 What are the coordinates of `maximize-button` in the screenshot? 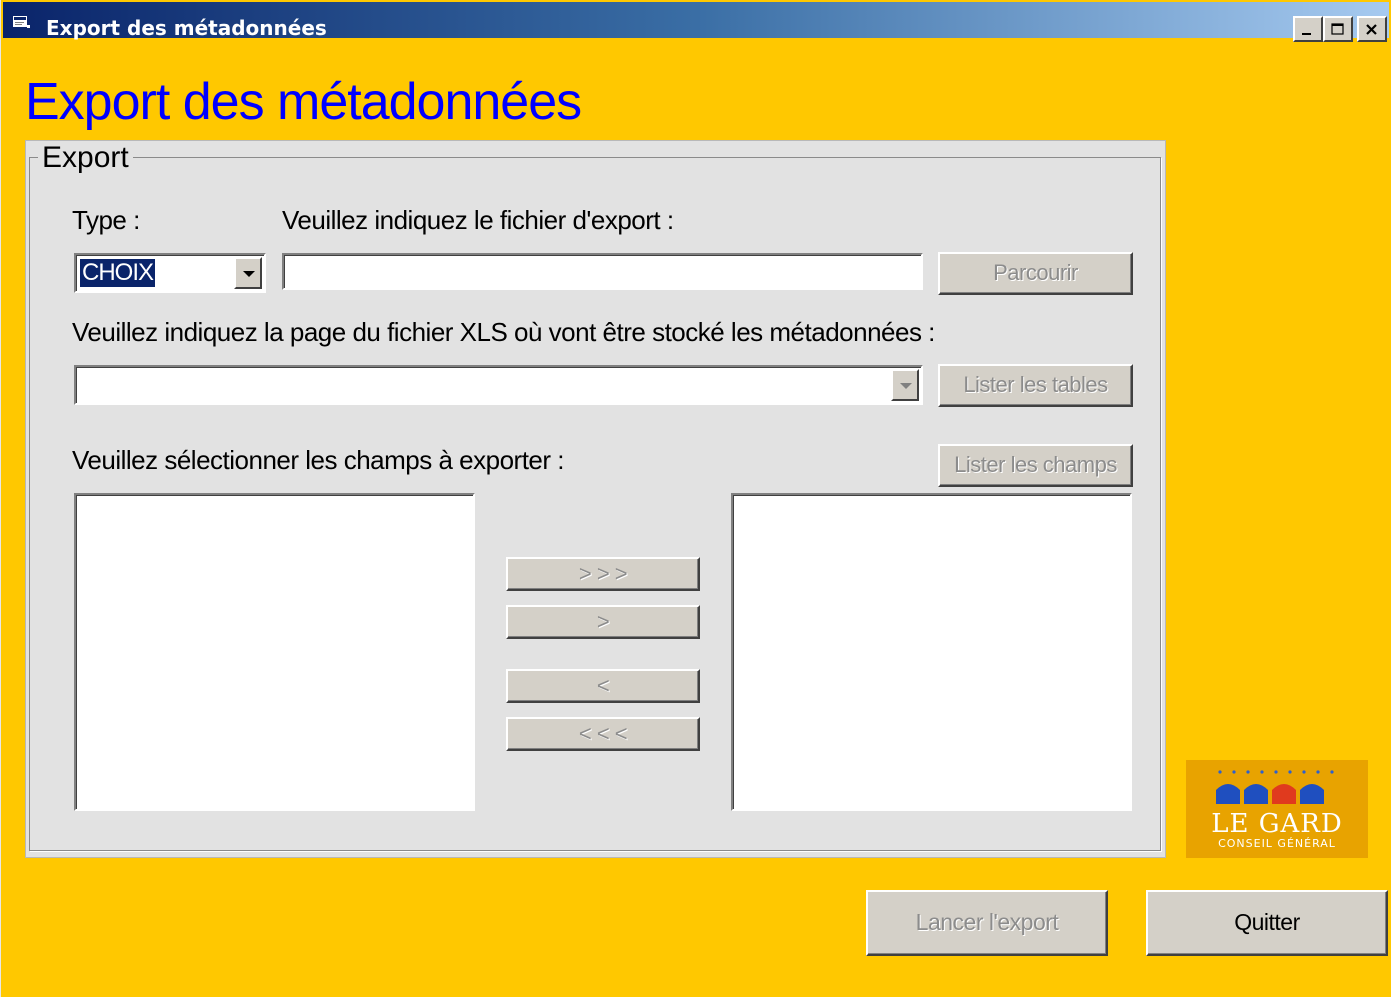 It's located at (1338, 29).